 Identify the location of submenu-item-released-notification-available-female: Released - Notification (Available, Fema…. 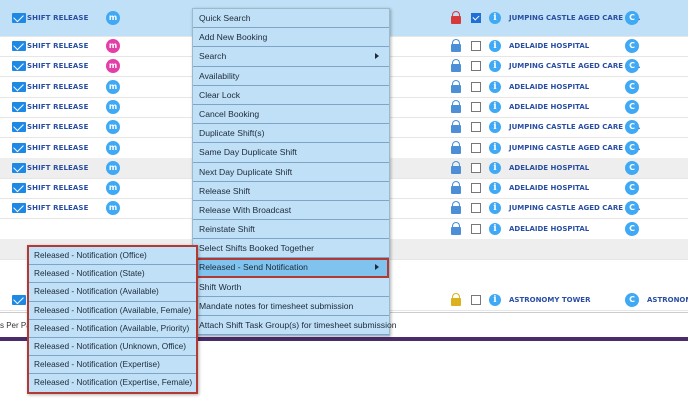
(112, 311).